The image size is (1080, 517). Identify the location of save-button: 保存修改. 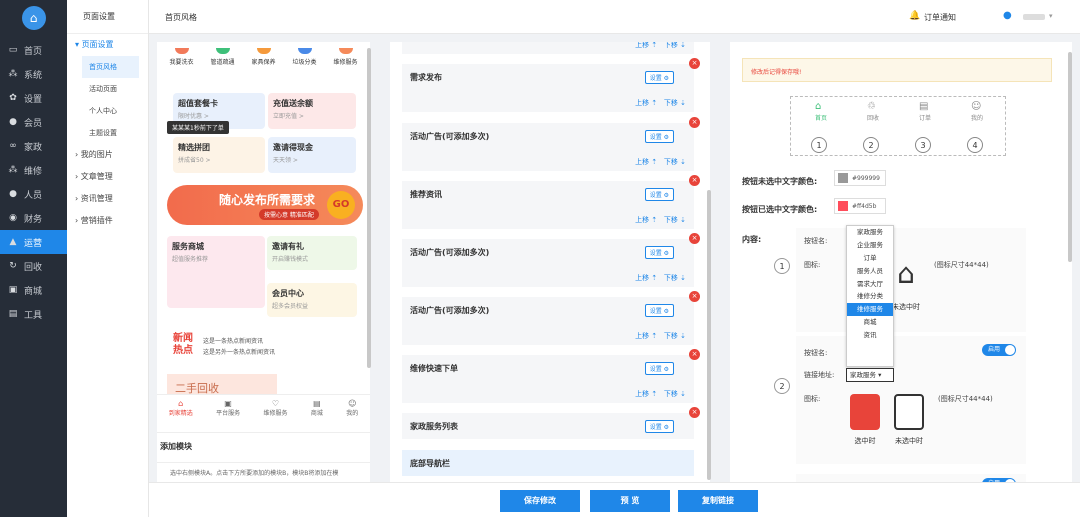
(540, 501).